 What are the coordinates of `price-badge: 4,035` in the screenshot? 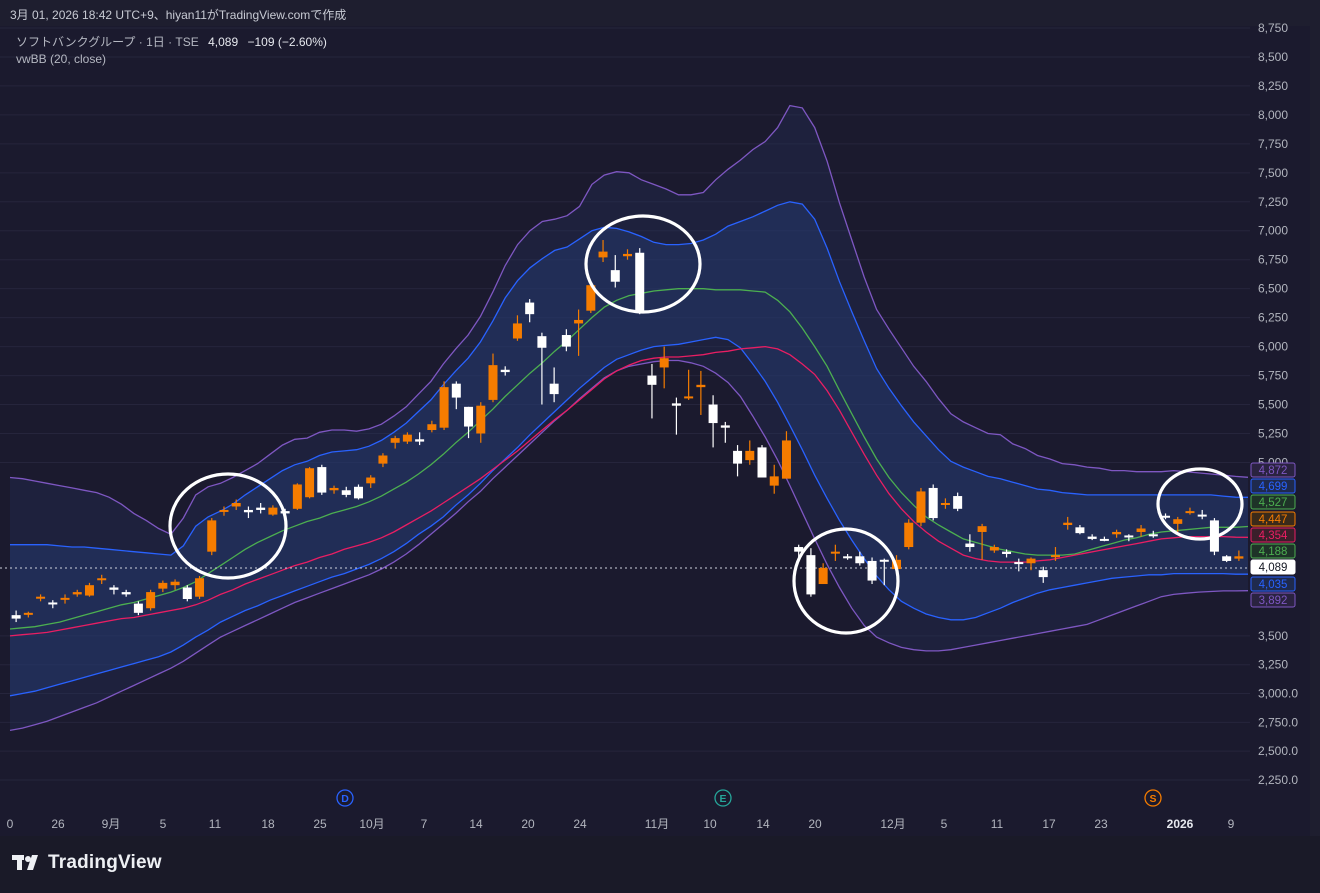 It's located at (1273, 584).